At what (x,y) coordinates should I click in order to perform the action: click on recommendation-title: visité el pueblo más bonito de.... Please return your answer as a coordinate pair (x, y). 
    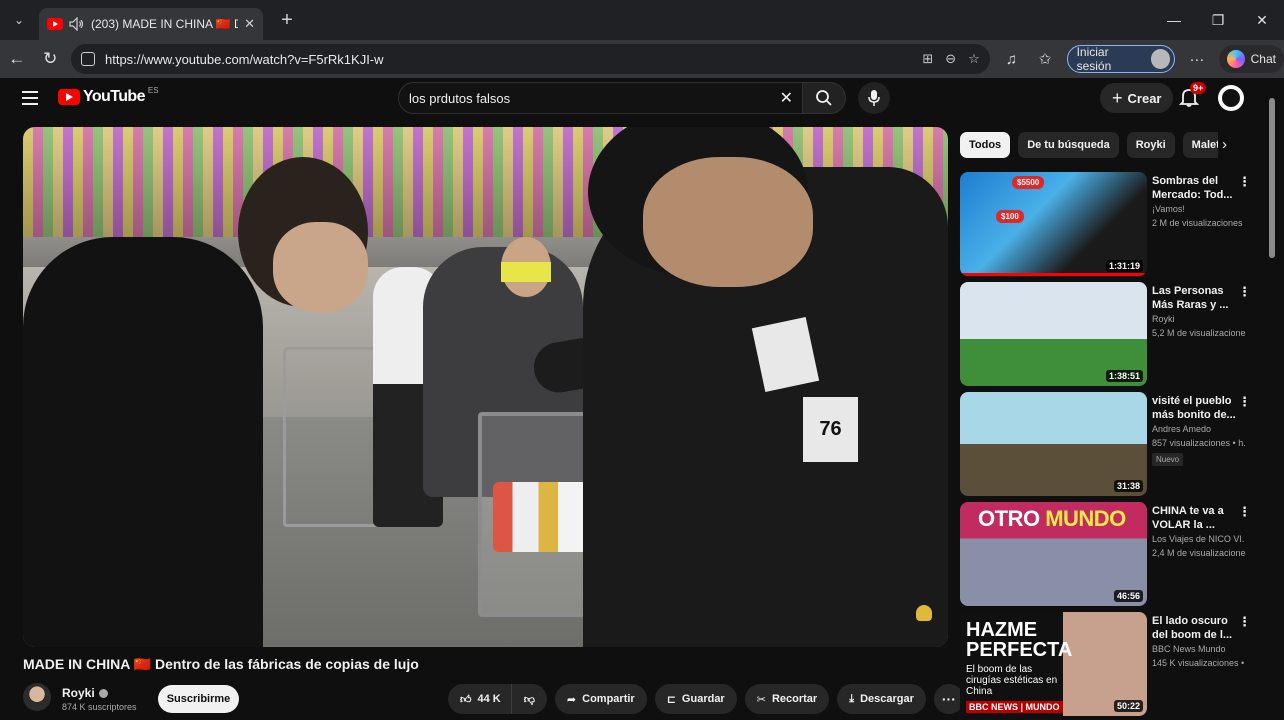
    Looking at the image, I should click on (1195, 408).